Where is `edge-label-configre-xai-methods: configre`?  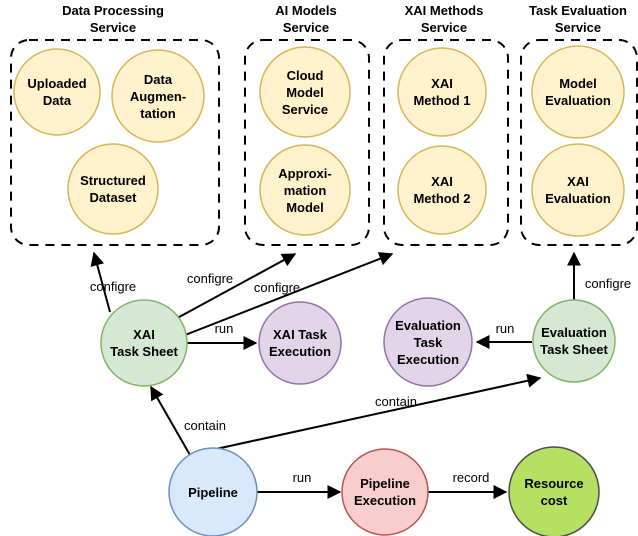 edge-label-configre-xai-methods: configre is located at coordinates (277, 287).